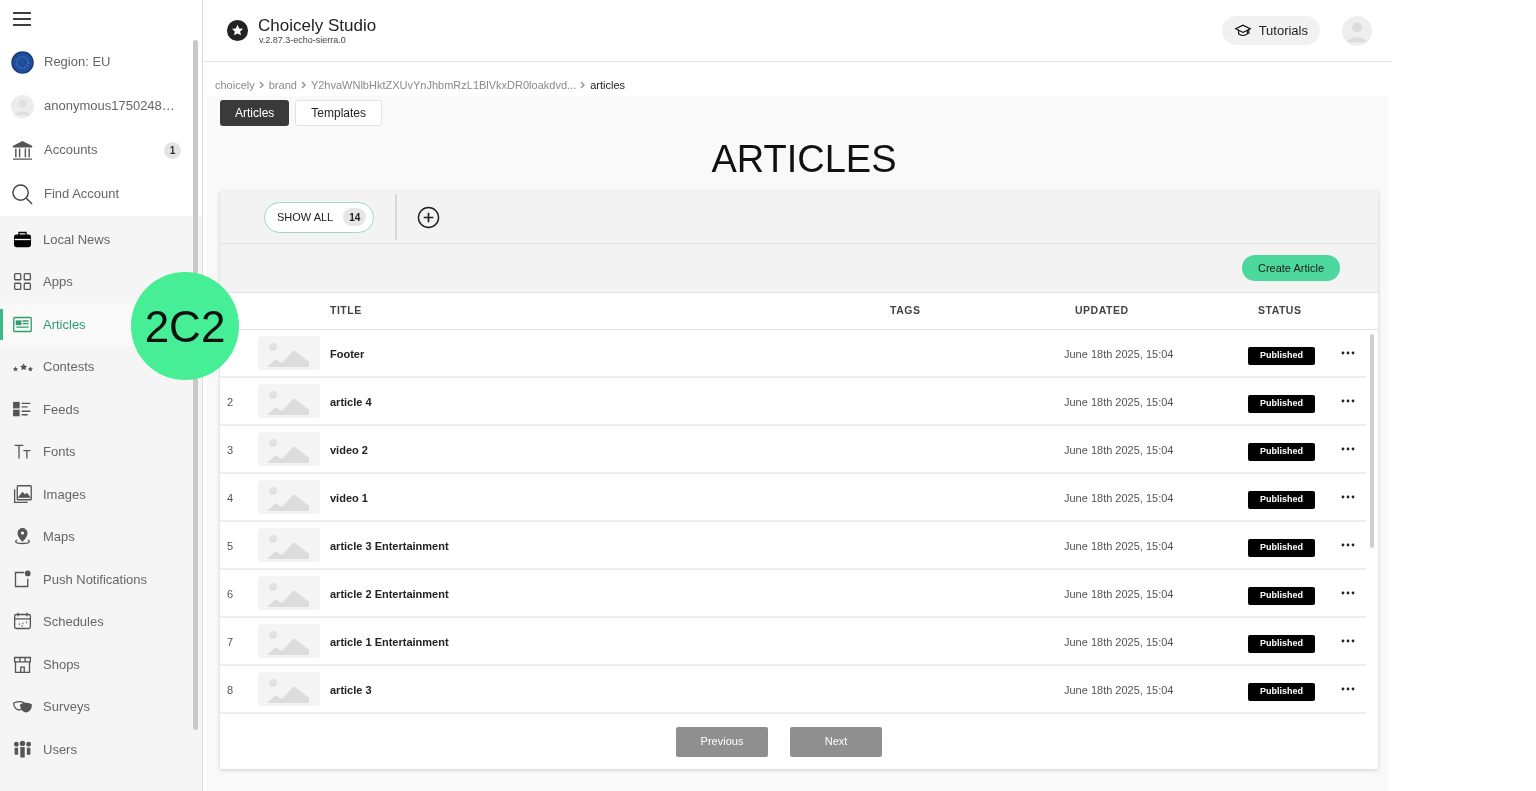 The image size is (1536, 791). What do you see at coordinates (45, 494) in the screenshot?
I see `nav-item: Images` at bounding box center [45, 494].